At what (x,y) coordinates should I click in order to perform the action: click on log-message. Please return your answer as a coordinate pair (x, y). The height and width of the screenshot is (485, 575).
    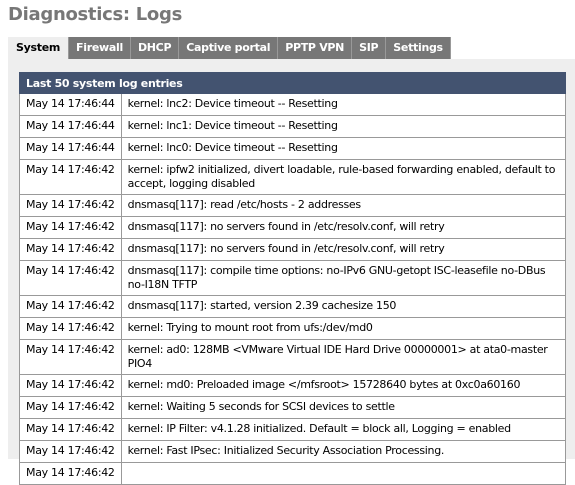
    Looking at the image, I should click on (343, 473).